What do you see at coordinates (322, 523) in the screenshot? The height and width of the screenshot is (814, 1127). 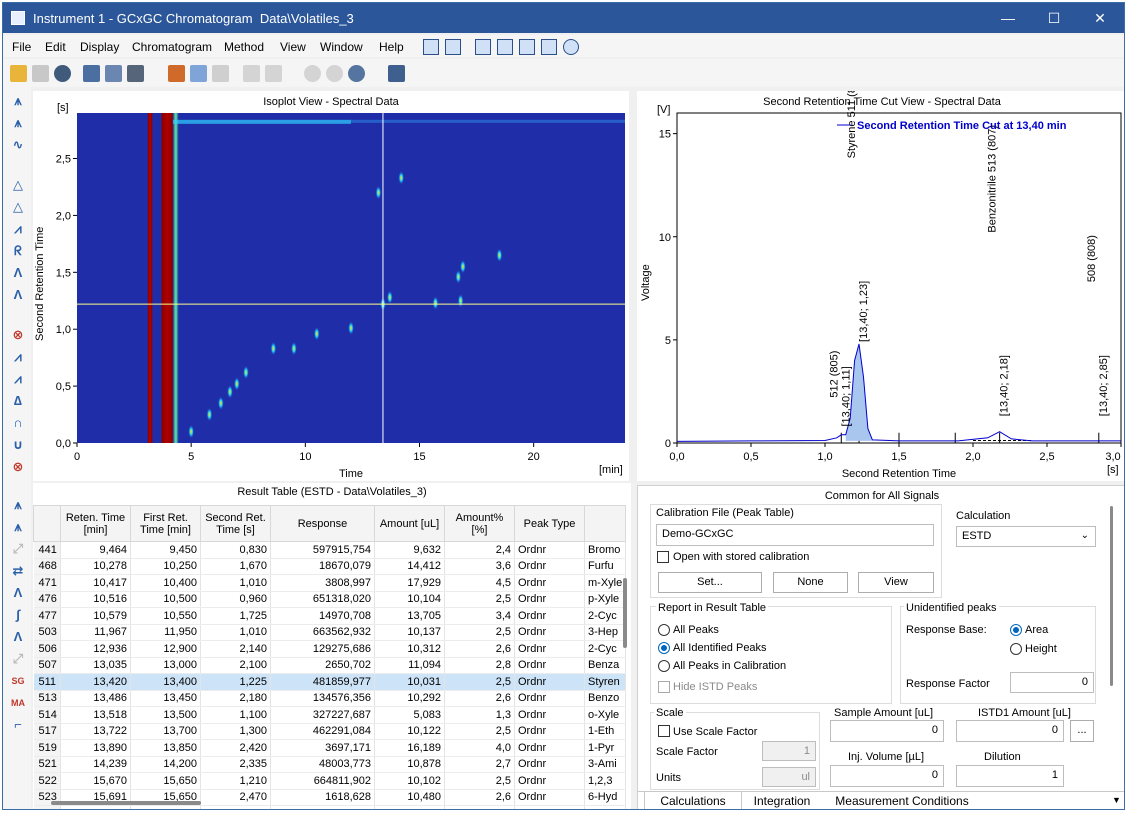 I see `column-header: Response` at bounding box center [322, 523].